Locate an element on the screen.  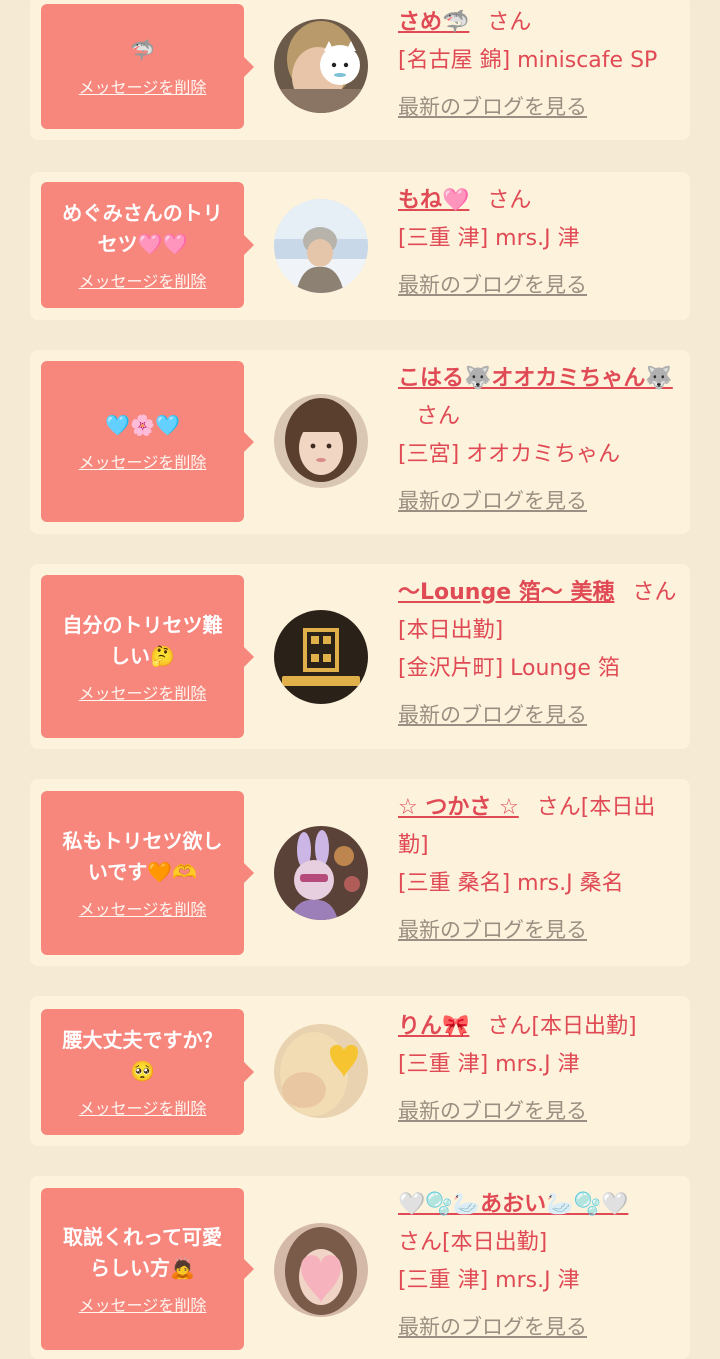
attendance-status: [本日出勤] is located at coordinates (451, 630).